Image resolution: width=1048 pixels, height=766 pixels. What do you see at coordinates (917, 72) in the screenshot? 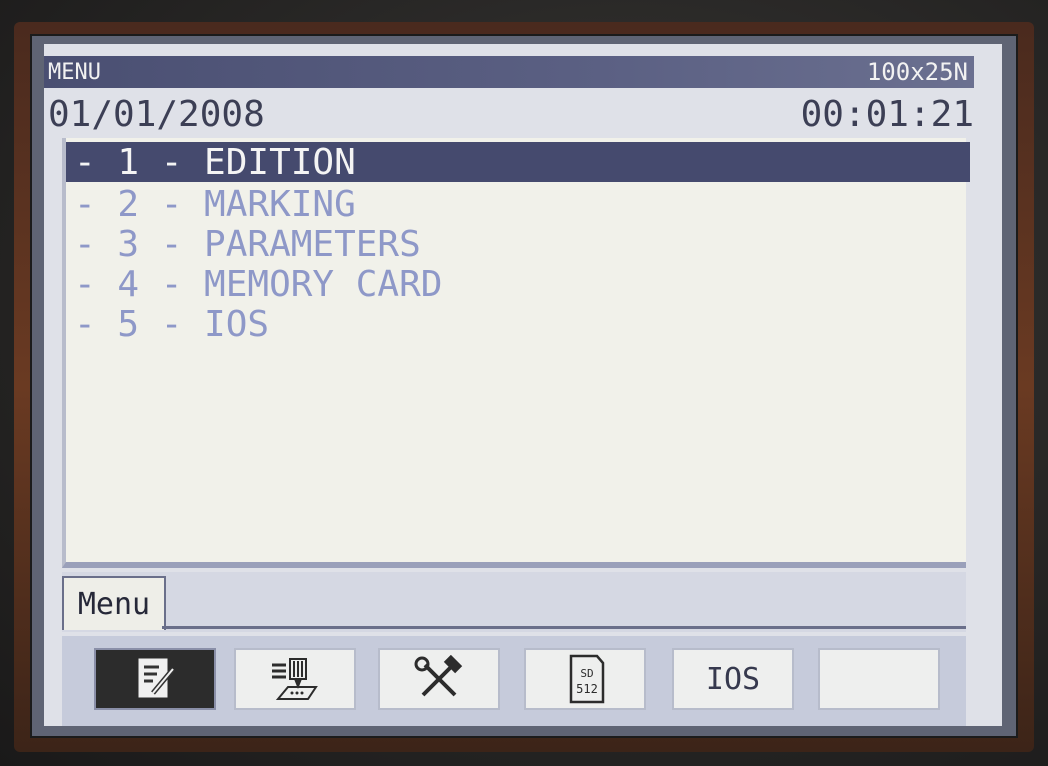
I see `mode-indicator: 100x25N` at bounding box center [917, 72].